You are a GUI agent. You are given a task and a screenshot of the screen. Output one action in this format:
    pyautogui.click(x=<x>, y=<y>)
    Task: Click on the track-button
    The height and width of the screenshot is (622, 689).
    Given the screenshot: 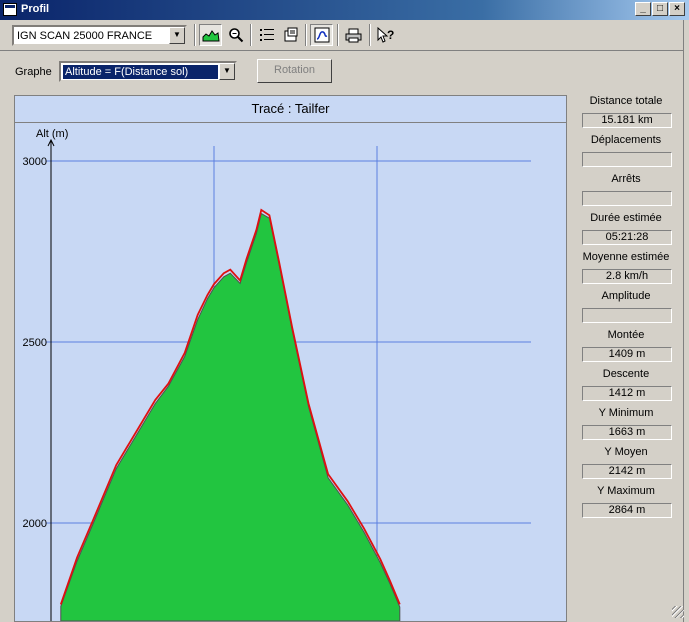 What is the action you would take?
    pyautogui.click(x=321, y=35)
    